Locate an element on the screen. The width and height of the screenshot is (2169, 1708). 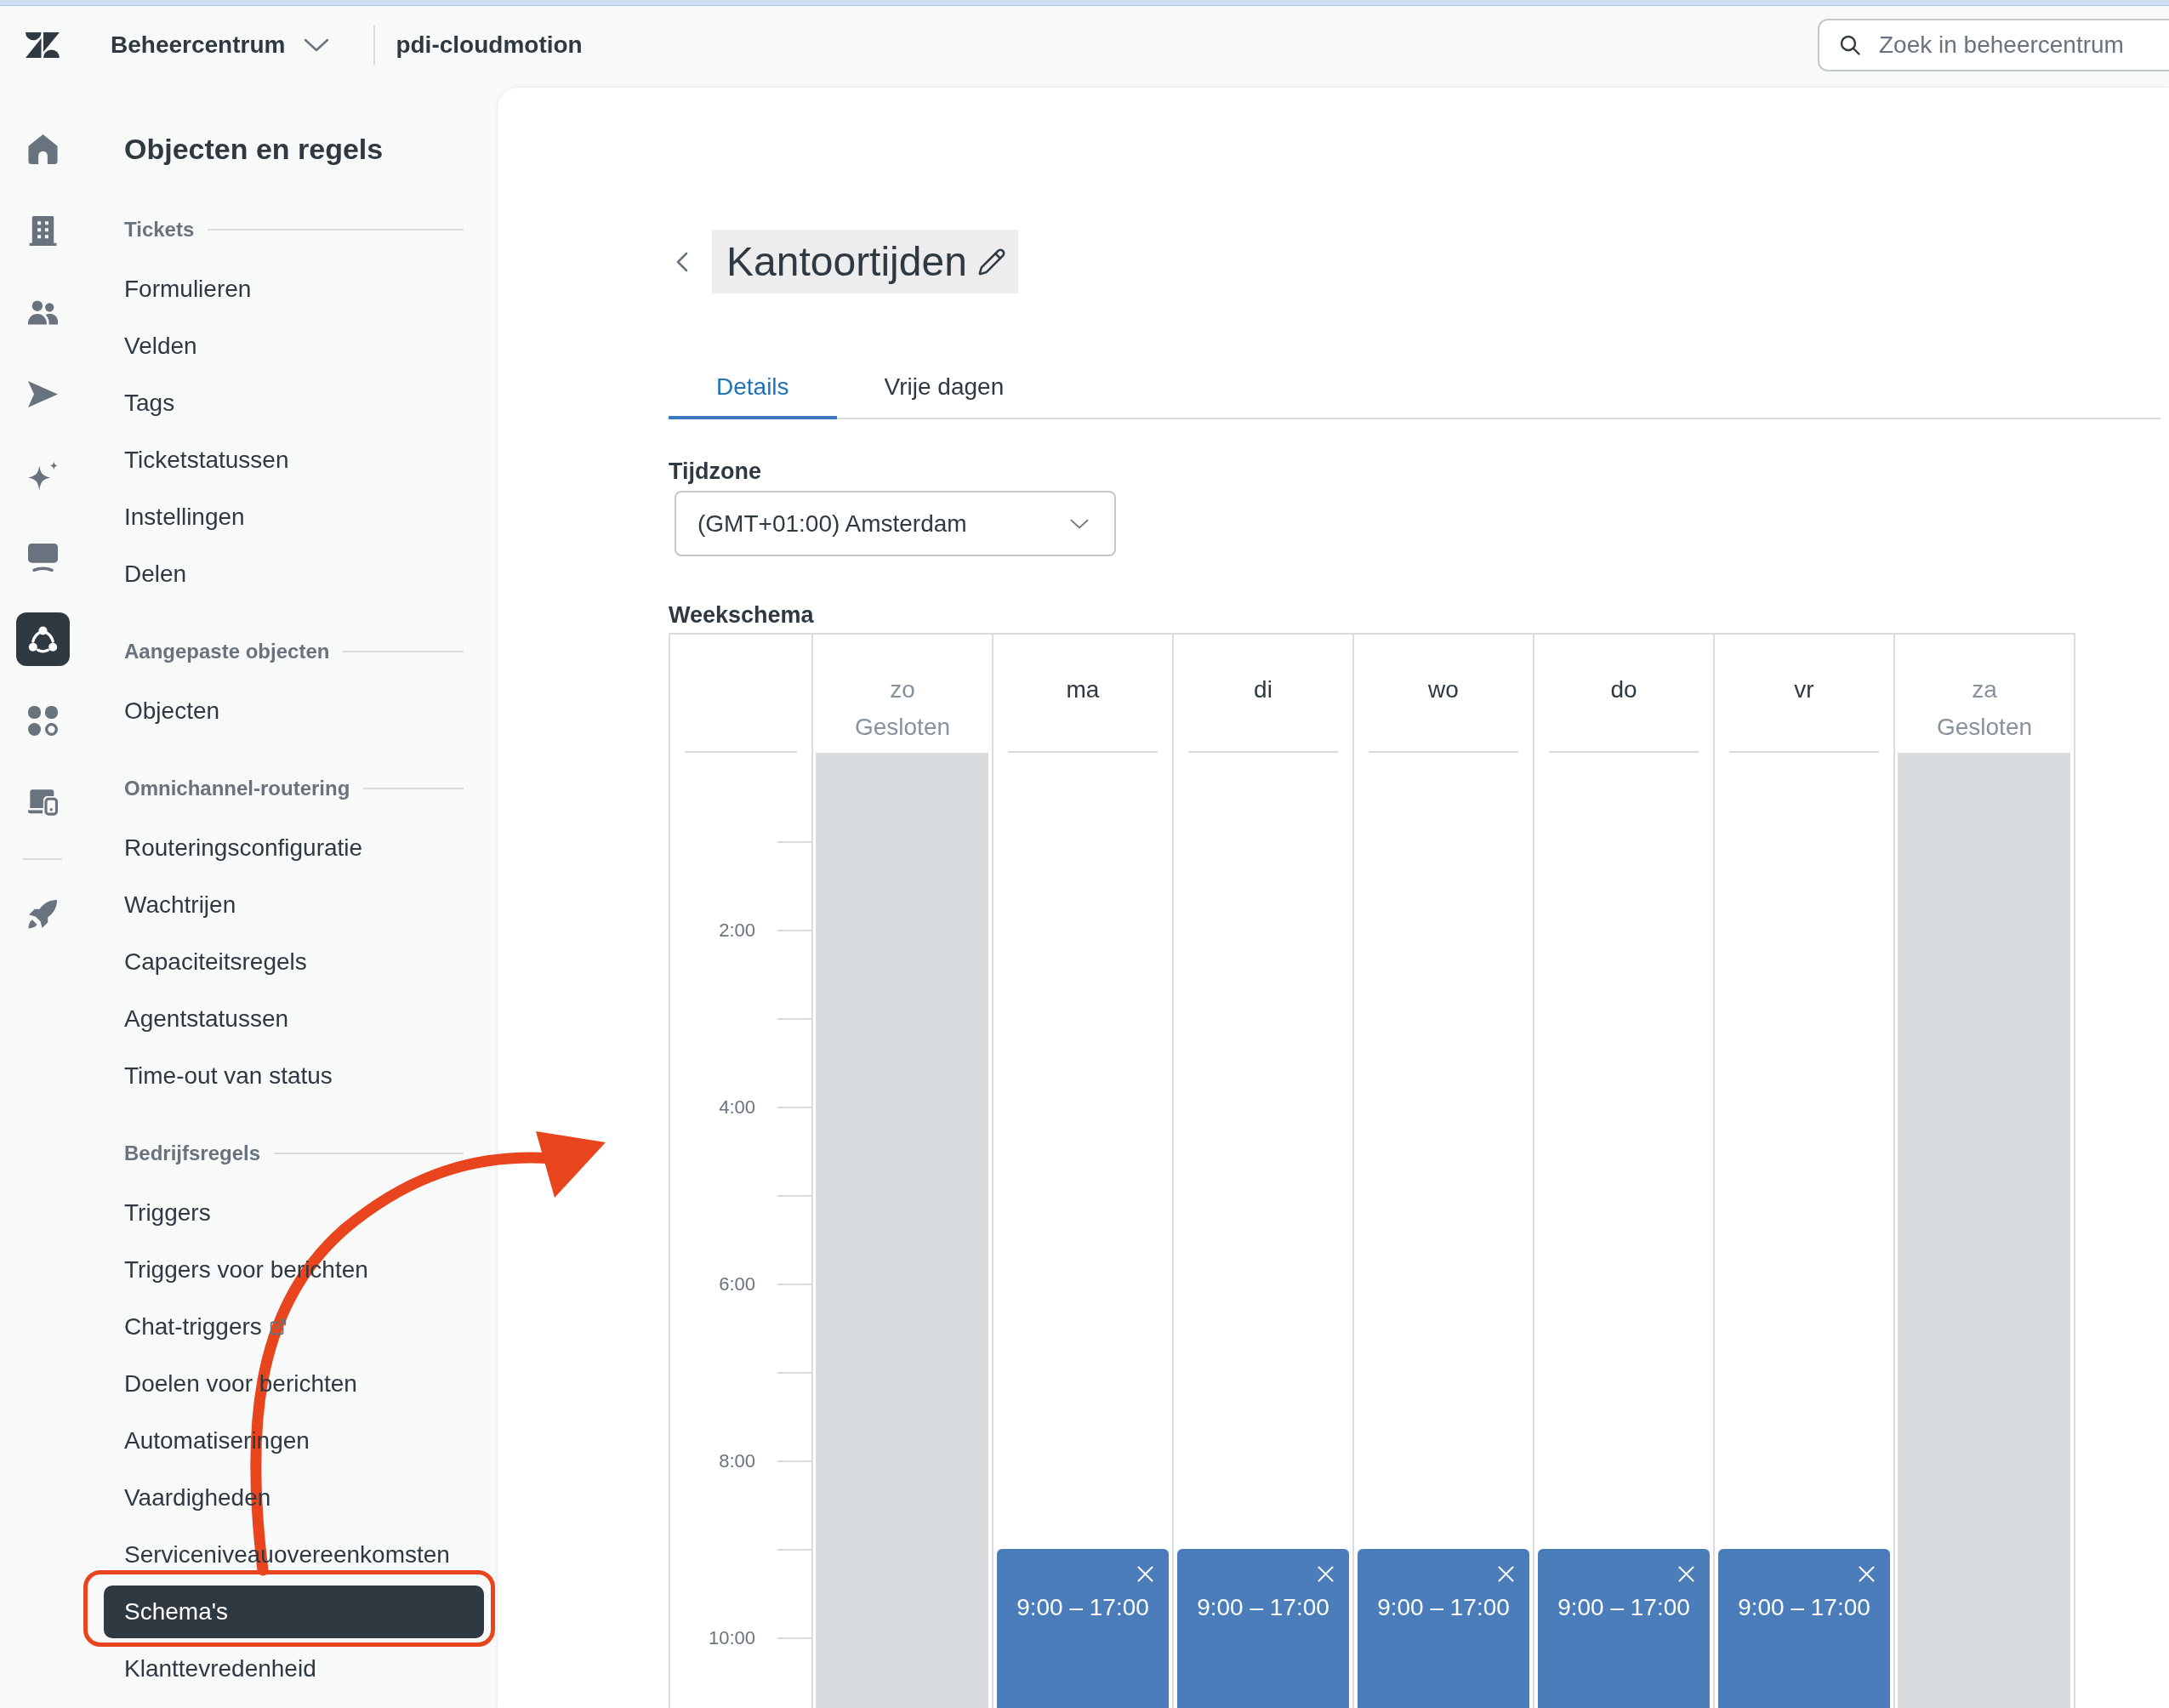
home-icon is located at coordinates (42, 149).